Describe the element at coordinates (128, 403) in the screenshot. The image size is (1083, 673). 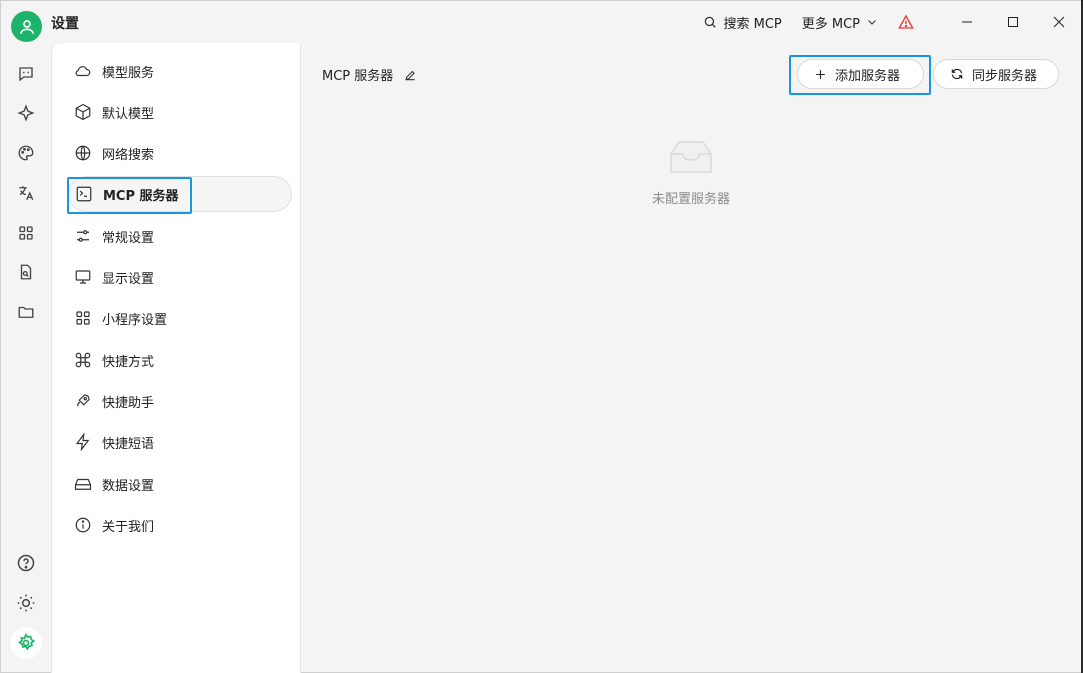
I see `nav-item-label: 快捷助手` at that location.